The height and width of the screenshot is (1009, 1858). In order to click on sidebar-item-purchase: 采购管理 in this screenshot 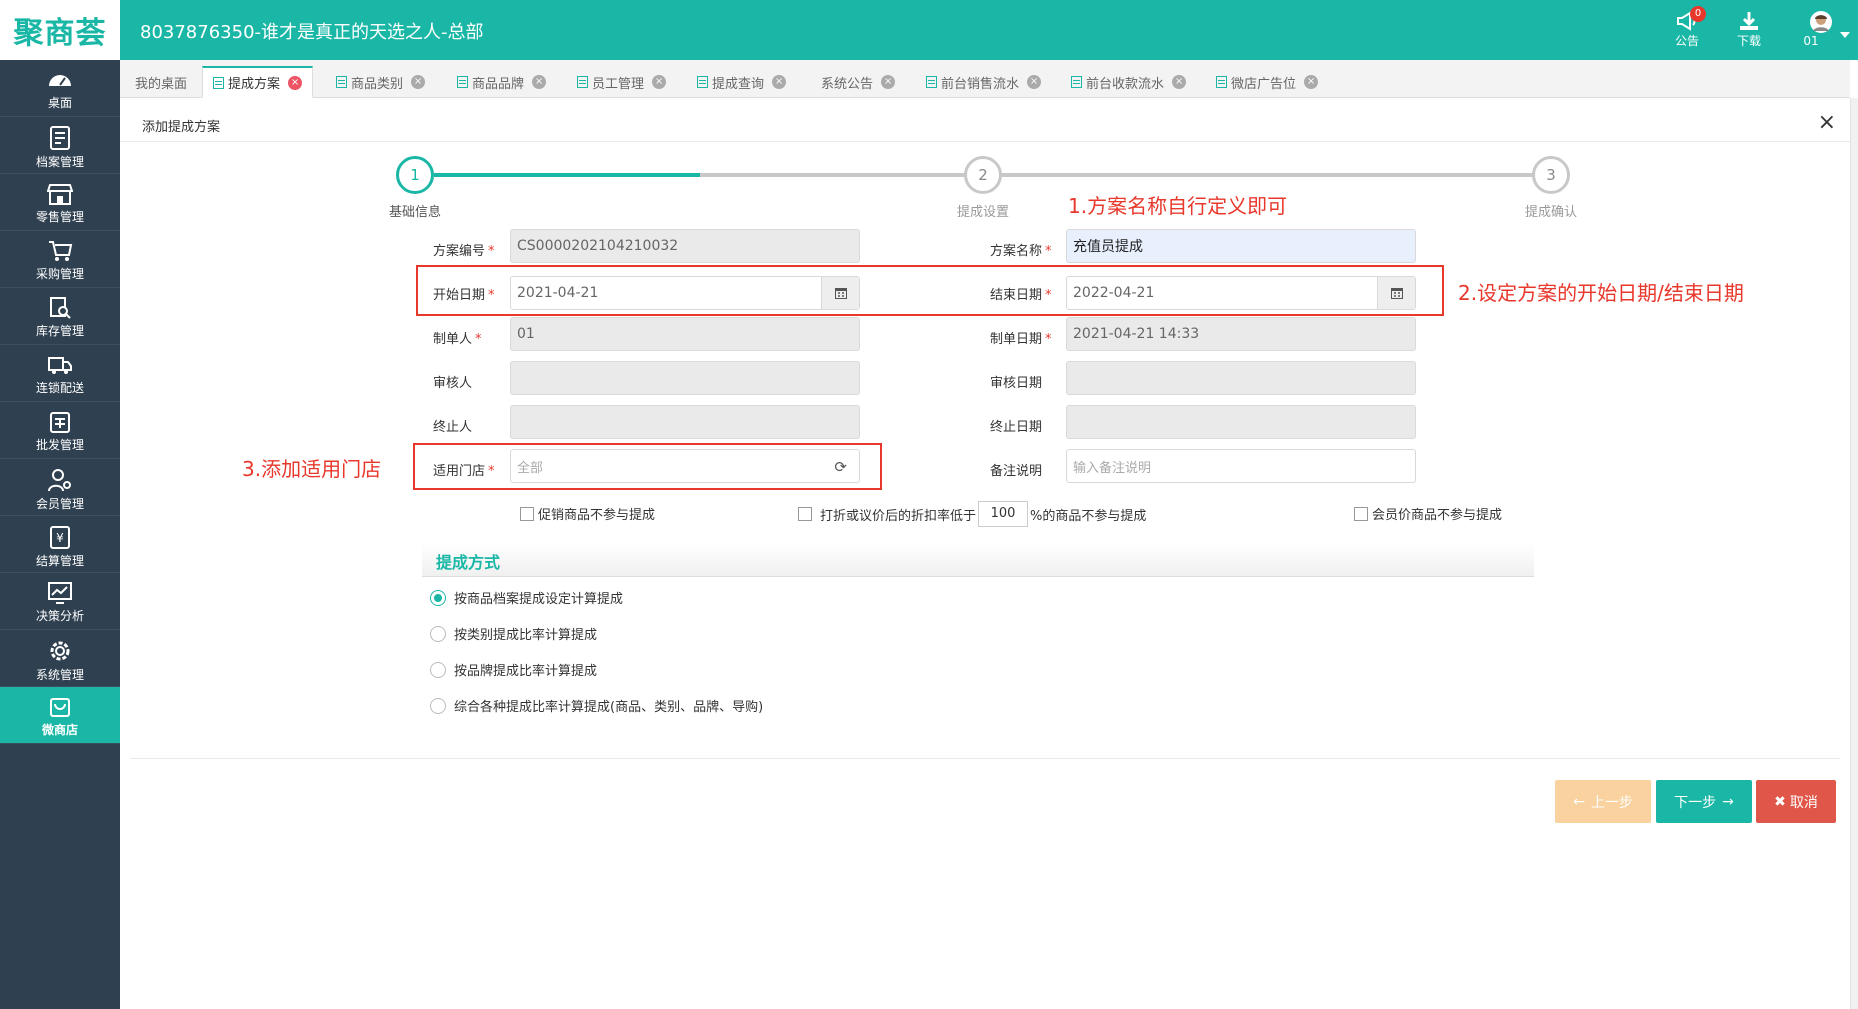, I will do `click(60, 259)`.